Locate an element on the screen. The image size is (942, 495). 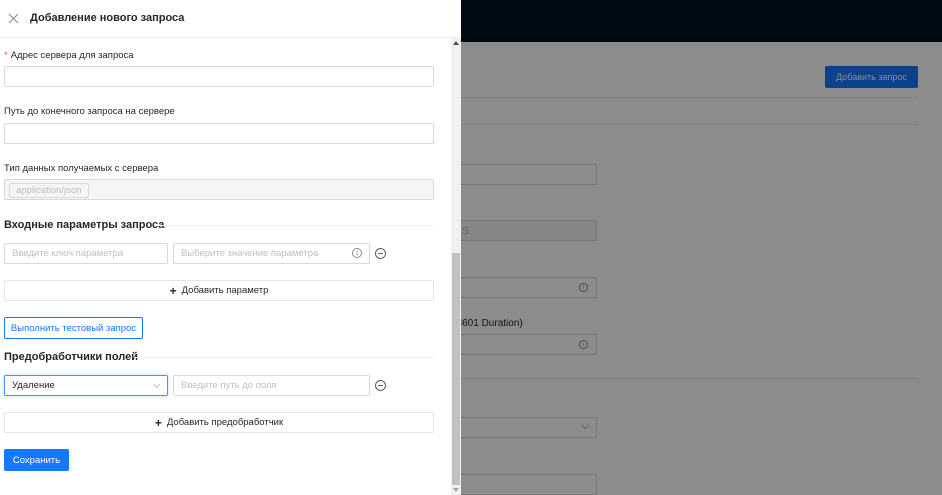
preprocessors-section-title: Предобработчики полей is located at coordinates (71, 357).